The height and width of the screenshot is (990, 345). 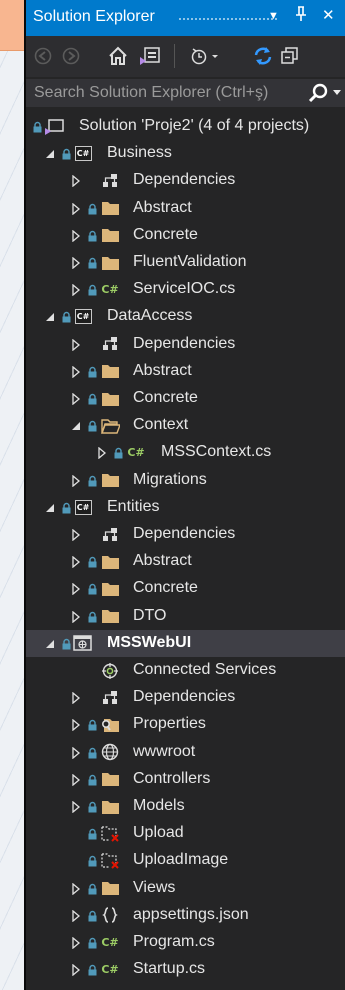 What do you see at coordinates (43, 56) in the screenshot?
I see `back-button` at bounding box center [43, 56].